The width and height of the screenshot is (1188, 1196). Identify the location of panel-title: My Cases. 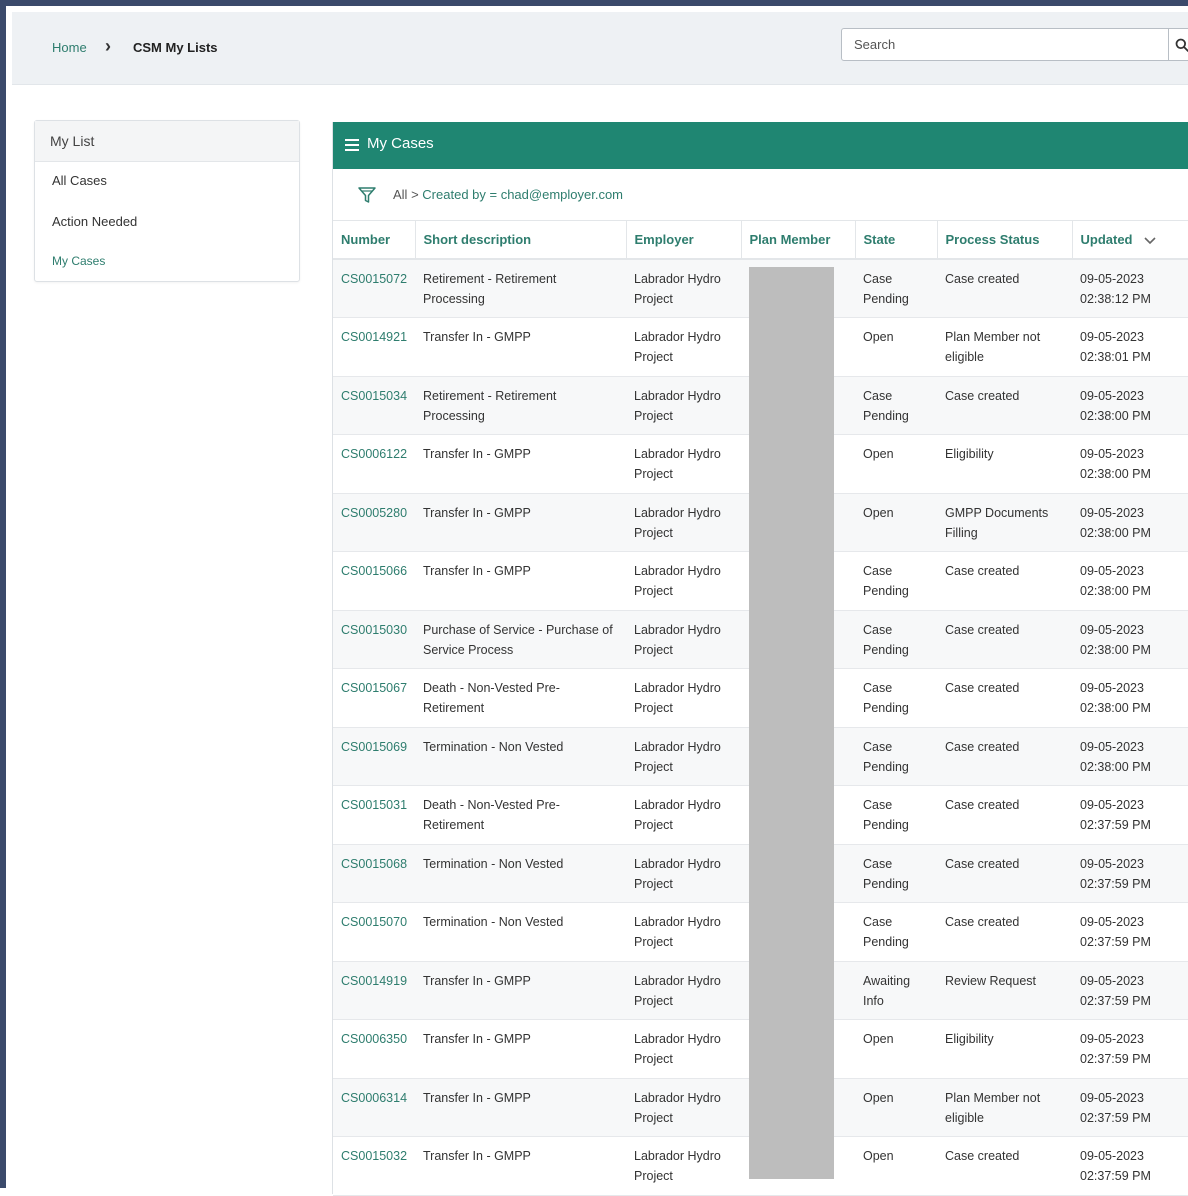
(400, 143).